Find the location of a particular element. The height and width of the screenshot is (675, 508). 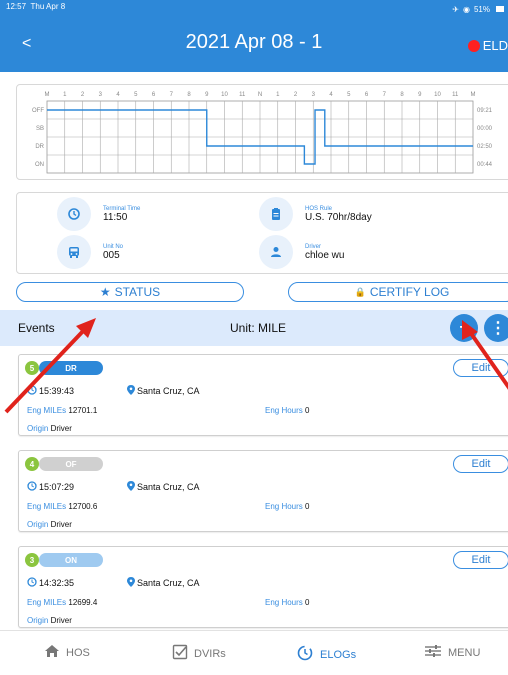

eng-miles-row: Eng MILEs 12699.4 is located at coordinates (62, 602).